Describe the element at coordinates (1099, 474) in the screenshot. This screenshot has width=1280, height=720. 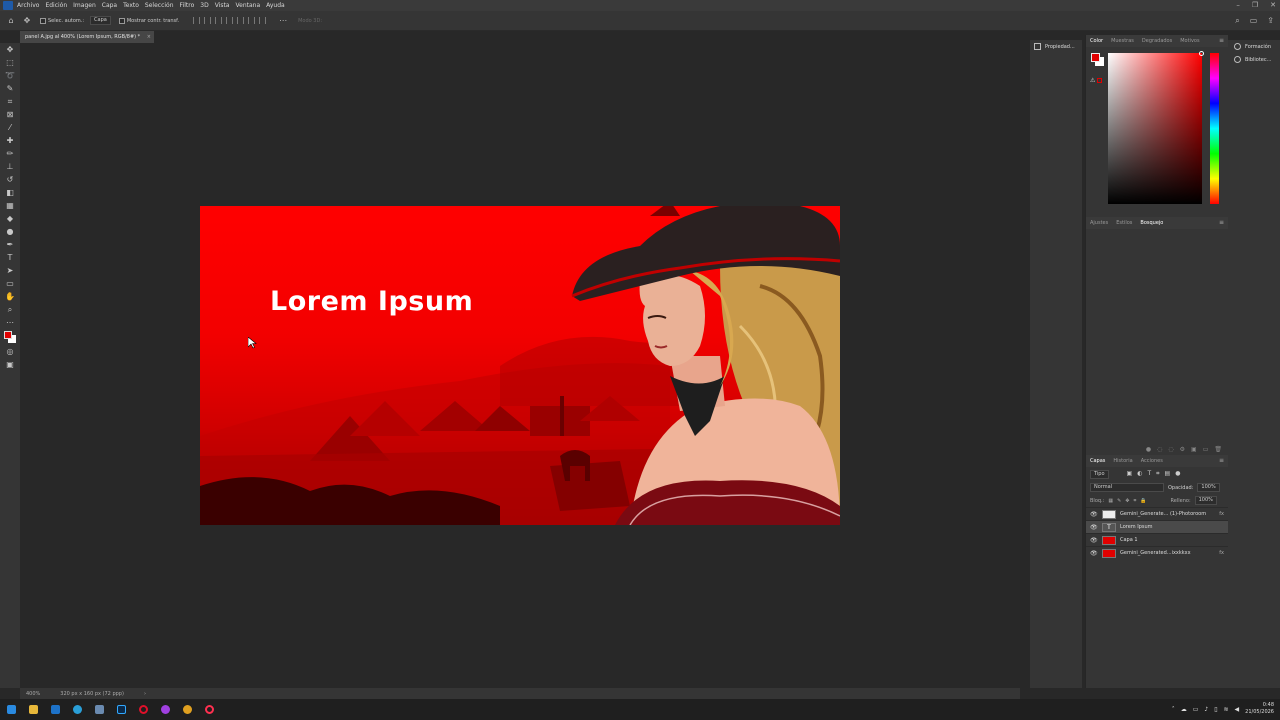
I see `filter-kind-dropdown: Tipo` at that location.